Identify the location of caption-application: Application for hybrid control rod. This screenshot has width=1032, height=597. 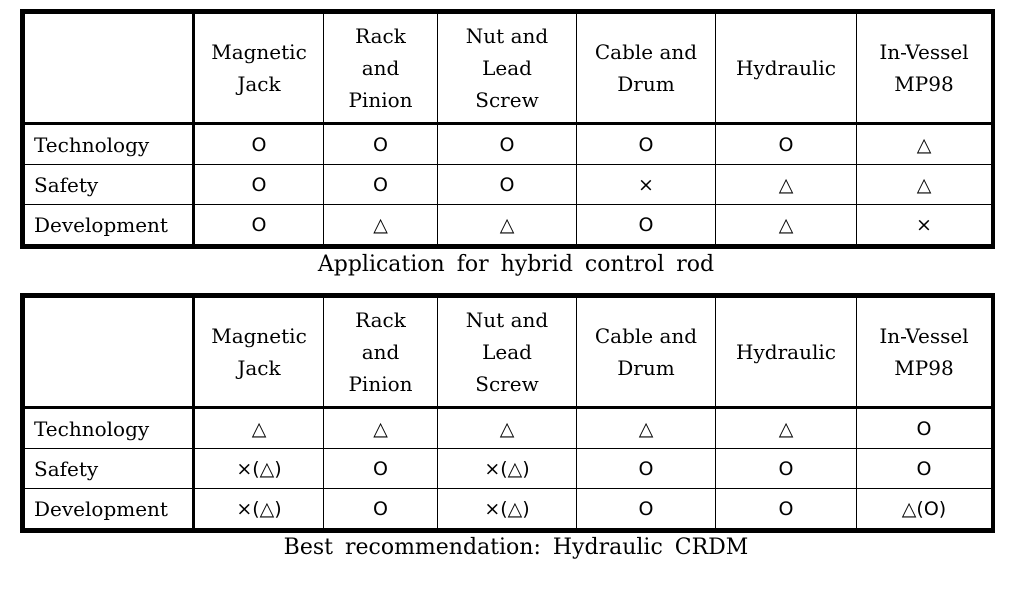
(516, 264).